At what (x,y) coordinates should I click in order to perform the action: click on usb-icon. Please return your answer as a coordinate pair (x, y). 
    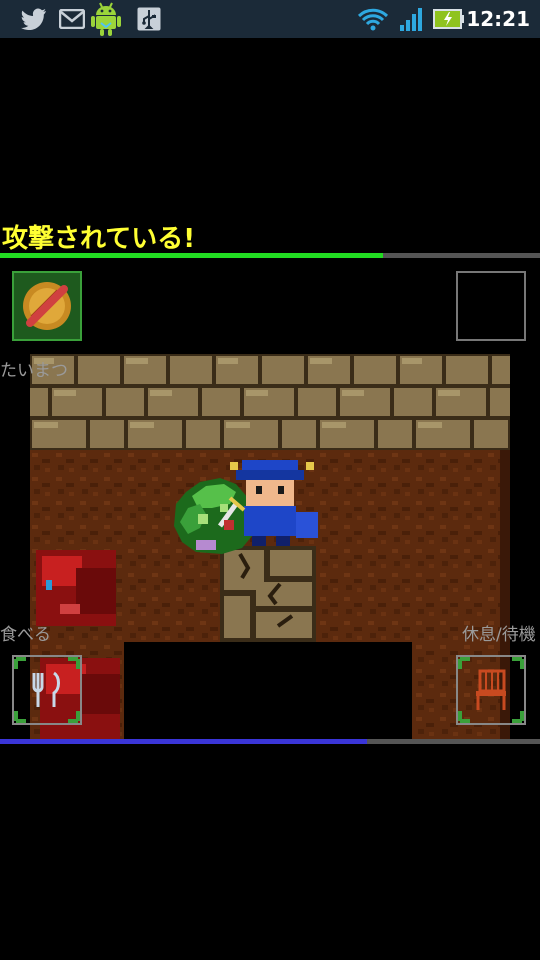
    Looking at the image, I should click on (149, 19).